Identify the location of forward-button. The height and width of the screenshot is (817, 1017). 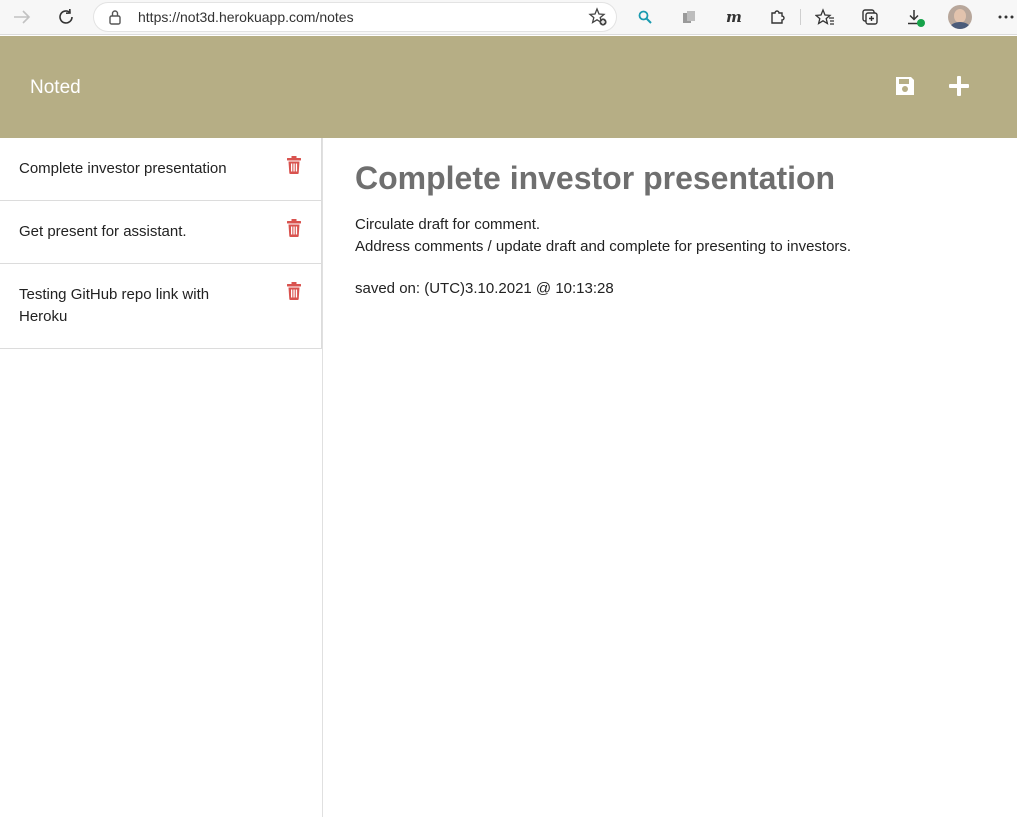
(22, 17).